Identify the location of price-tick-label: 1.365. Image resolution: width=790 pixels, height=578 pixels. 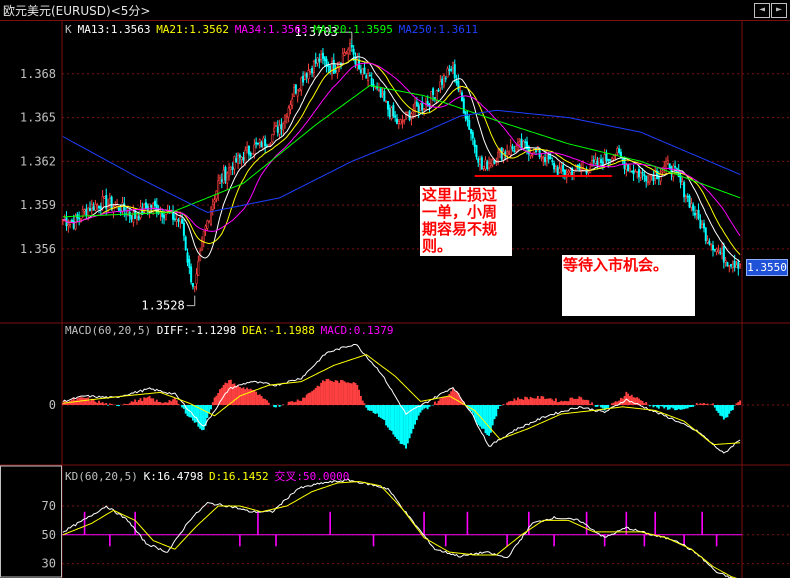
(38, 118).